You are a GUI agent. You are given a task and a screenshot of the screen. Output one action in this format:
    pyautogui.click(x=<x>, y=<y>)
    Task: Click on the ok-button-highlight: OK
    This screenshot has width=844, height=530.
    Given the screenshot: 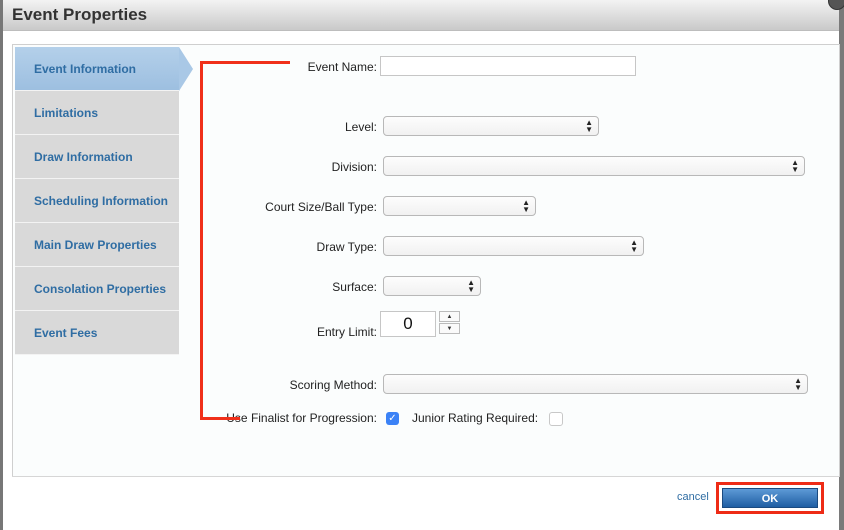 What is the action you would take?
    pyautogui.click(x=770, y=498)
    